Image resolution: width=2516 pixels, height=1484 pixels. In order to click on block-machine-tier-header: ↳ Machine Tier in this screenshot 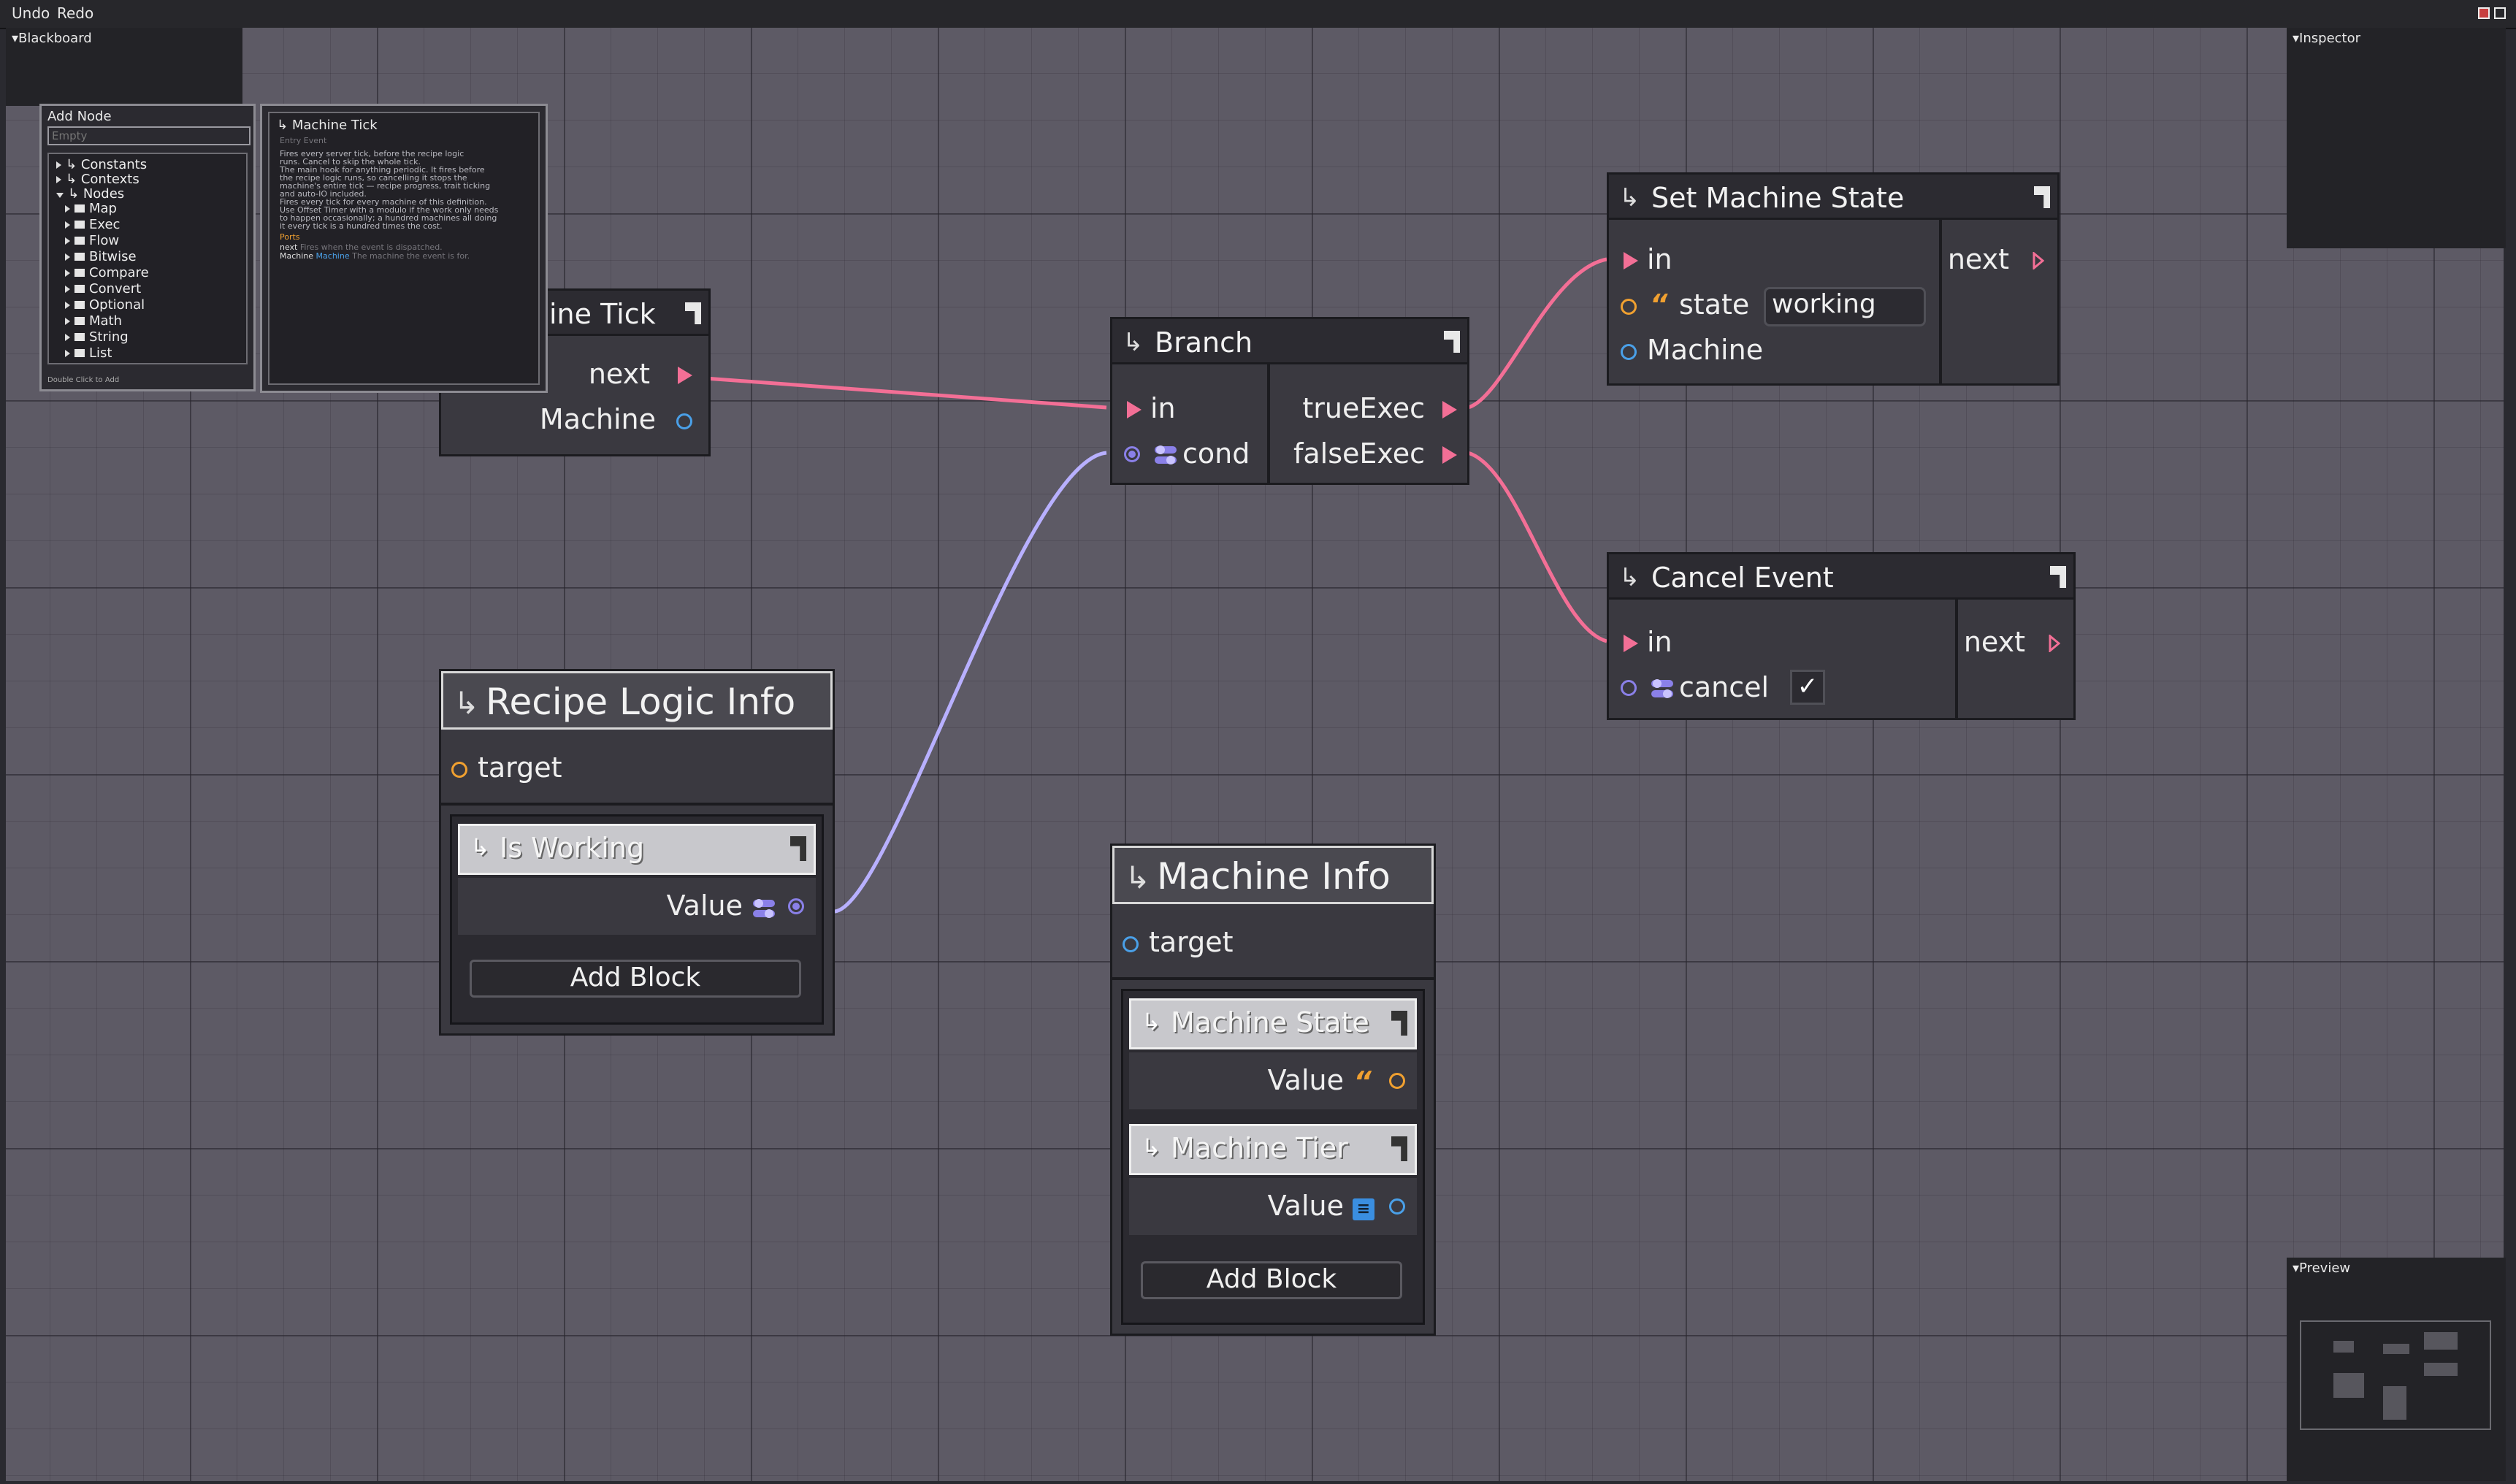, I will do `click(1273, 1150)`.